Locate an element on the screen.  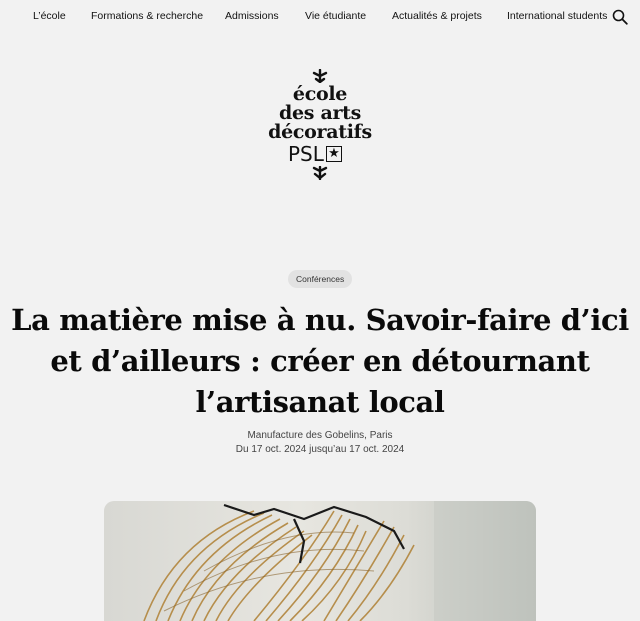
logo-psl: PSL ★ is located at coordinates (315, 154).